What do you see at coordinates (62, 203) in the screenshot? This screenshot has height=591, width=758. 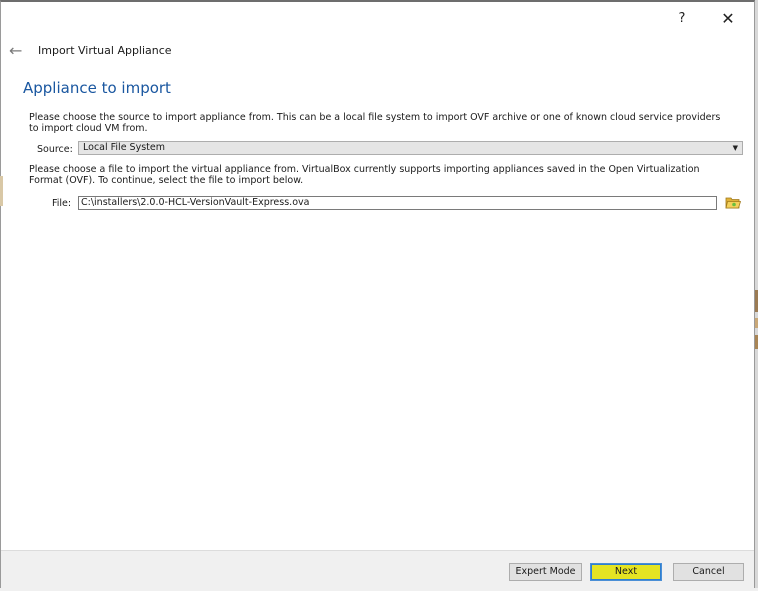 I see `file-label: File:` at bounding box center [62, 203].